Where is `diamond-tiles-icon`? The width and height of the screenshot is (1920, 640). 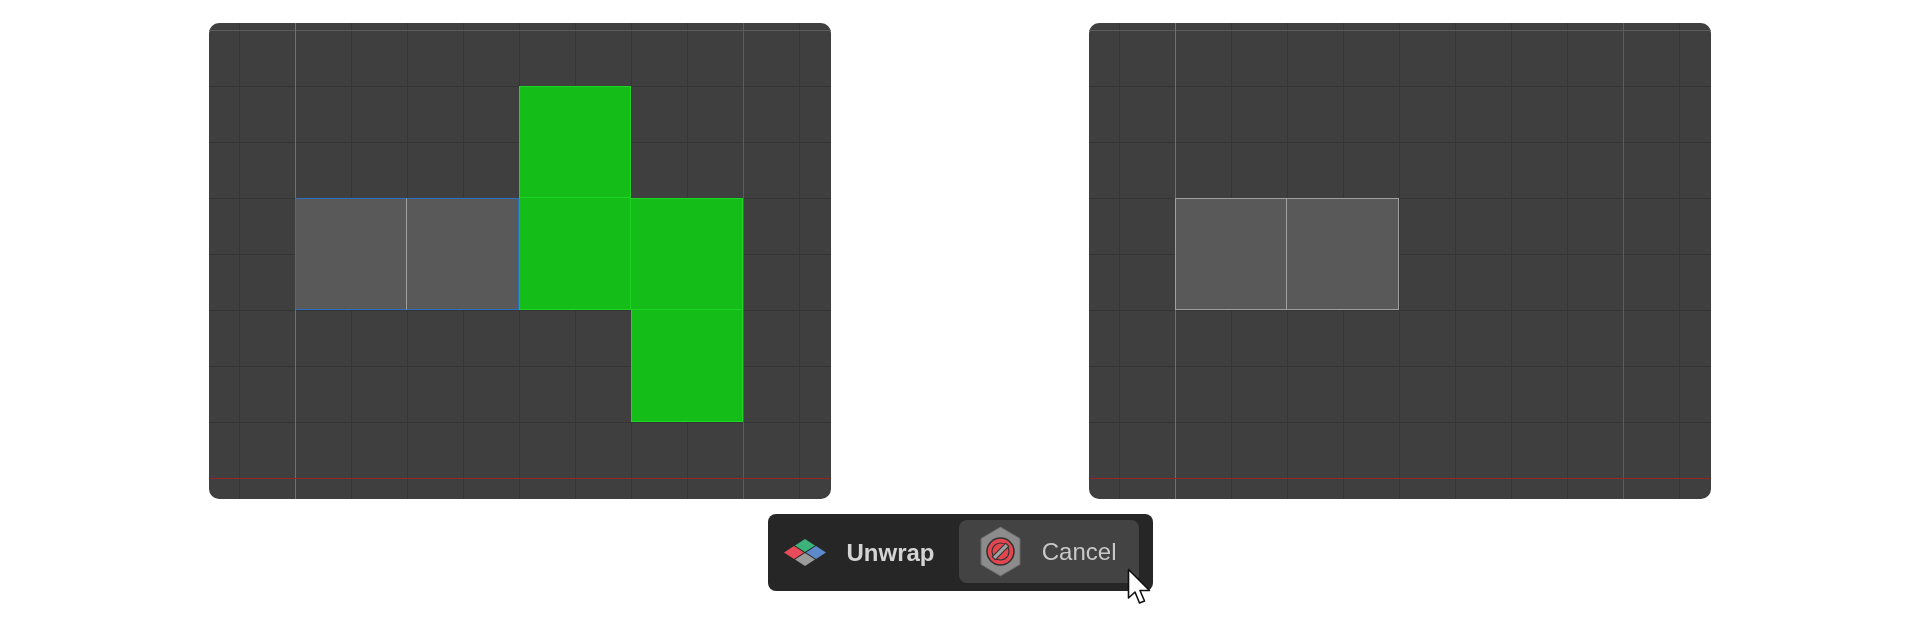
diamond-tiles-icon is located at coordinates (804, 552).